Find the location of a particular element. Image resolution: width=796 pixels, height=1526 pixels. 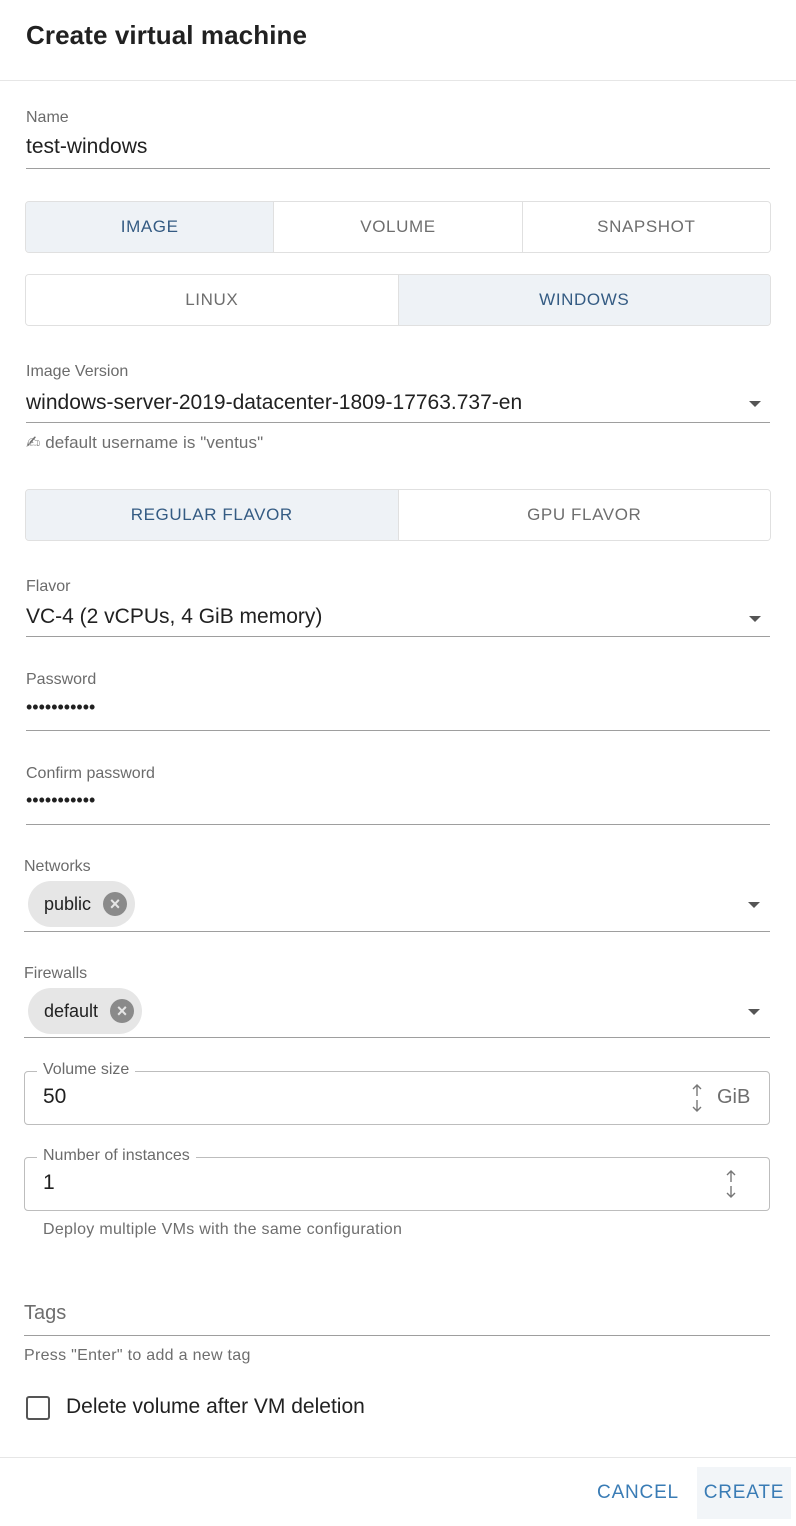

dialog-title: Create virtual machine is located at coordinates (167, 35).